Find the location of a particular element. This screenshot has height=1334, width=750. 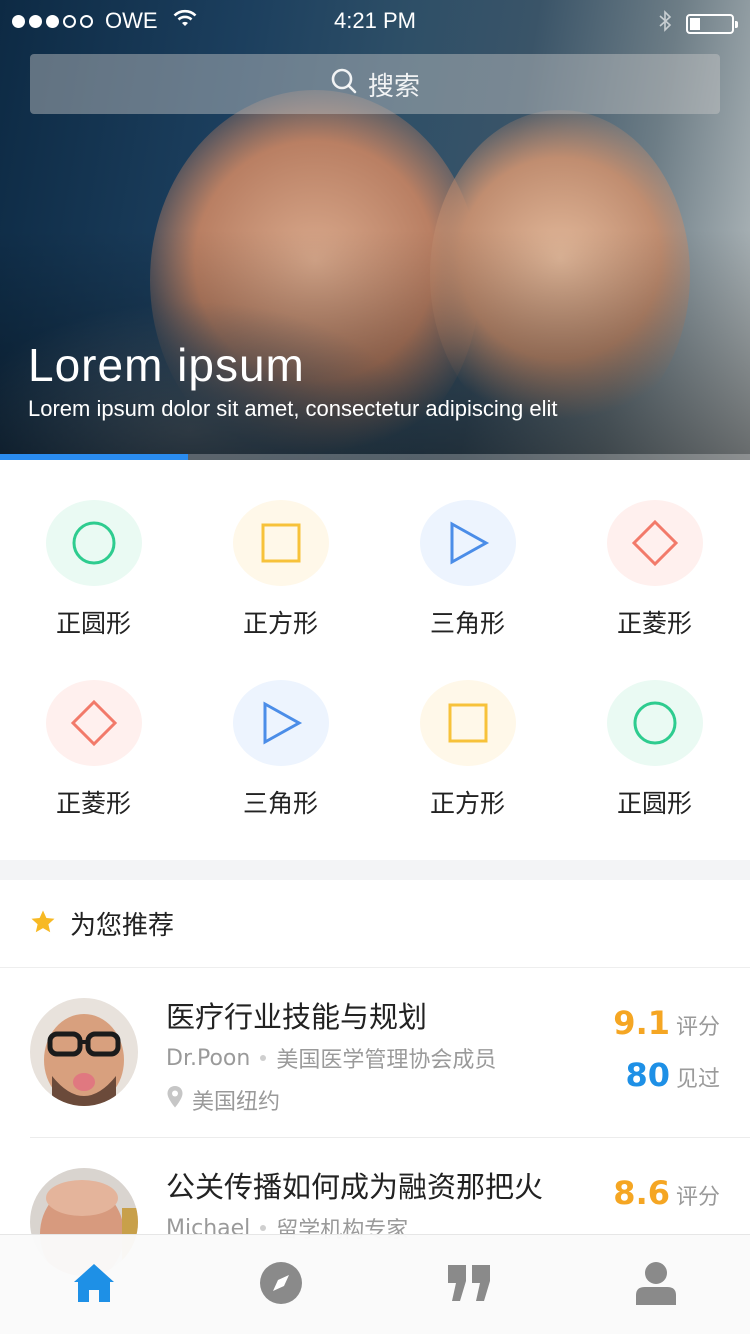

search-icon is located at coordinates (344, 84).